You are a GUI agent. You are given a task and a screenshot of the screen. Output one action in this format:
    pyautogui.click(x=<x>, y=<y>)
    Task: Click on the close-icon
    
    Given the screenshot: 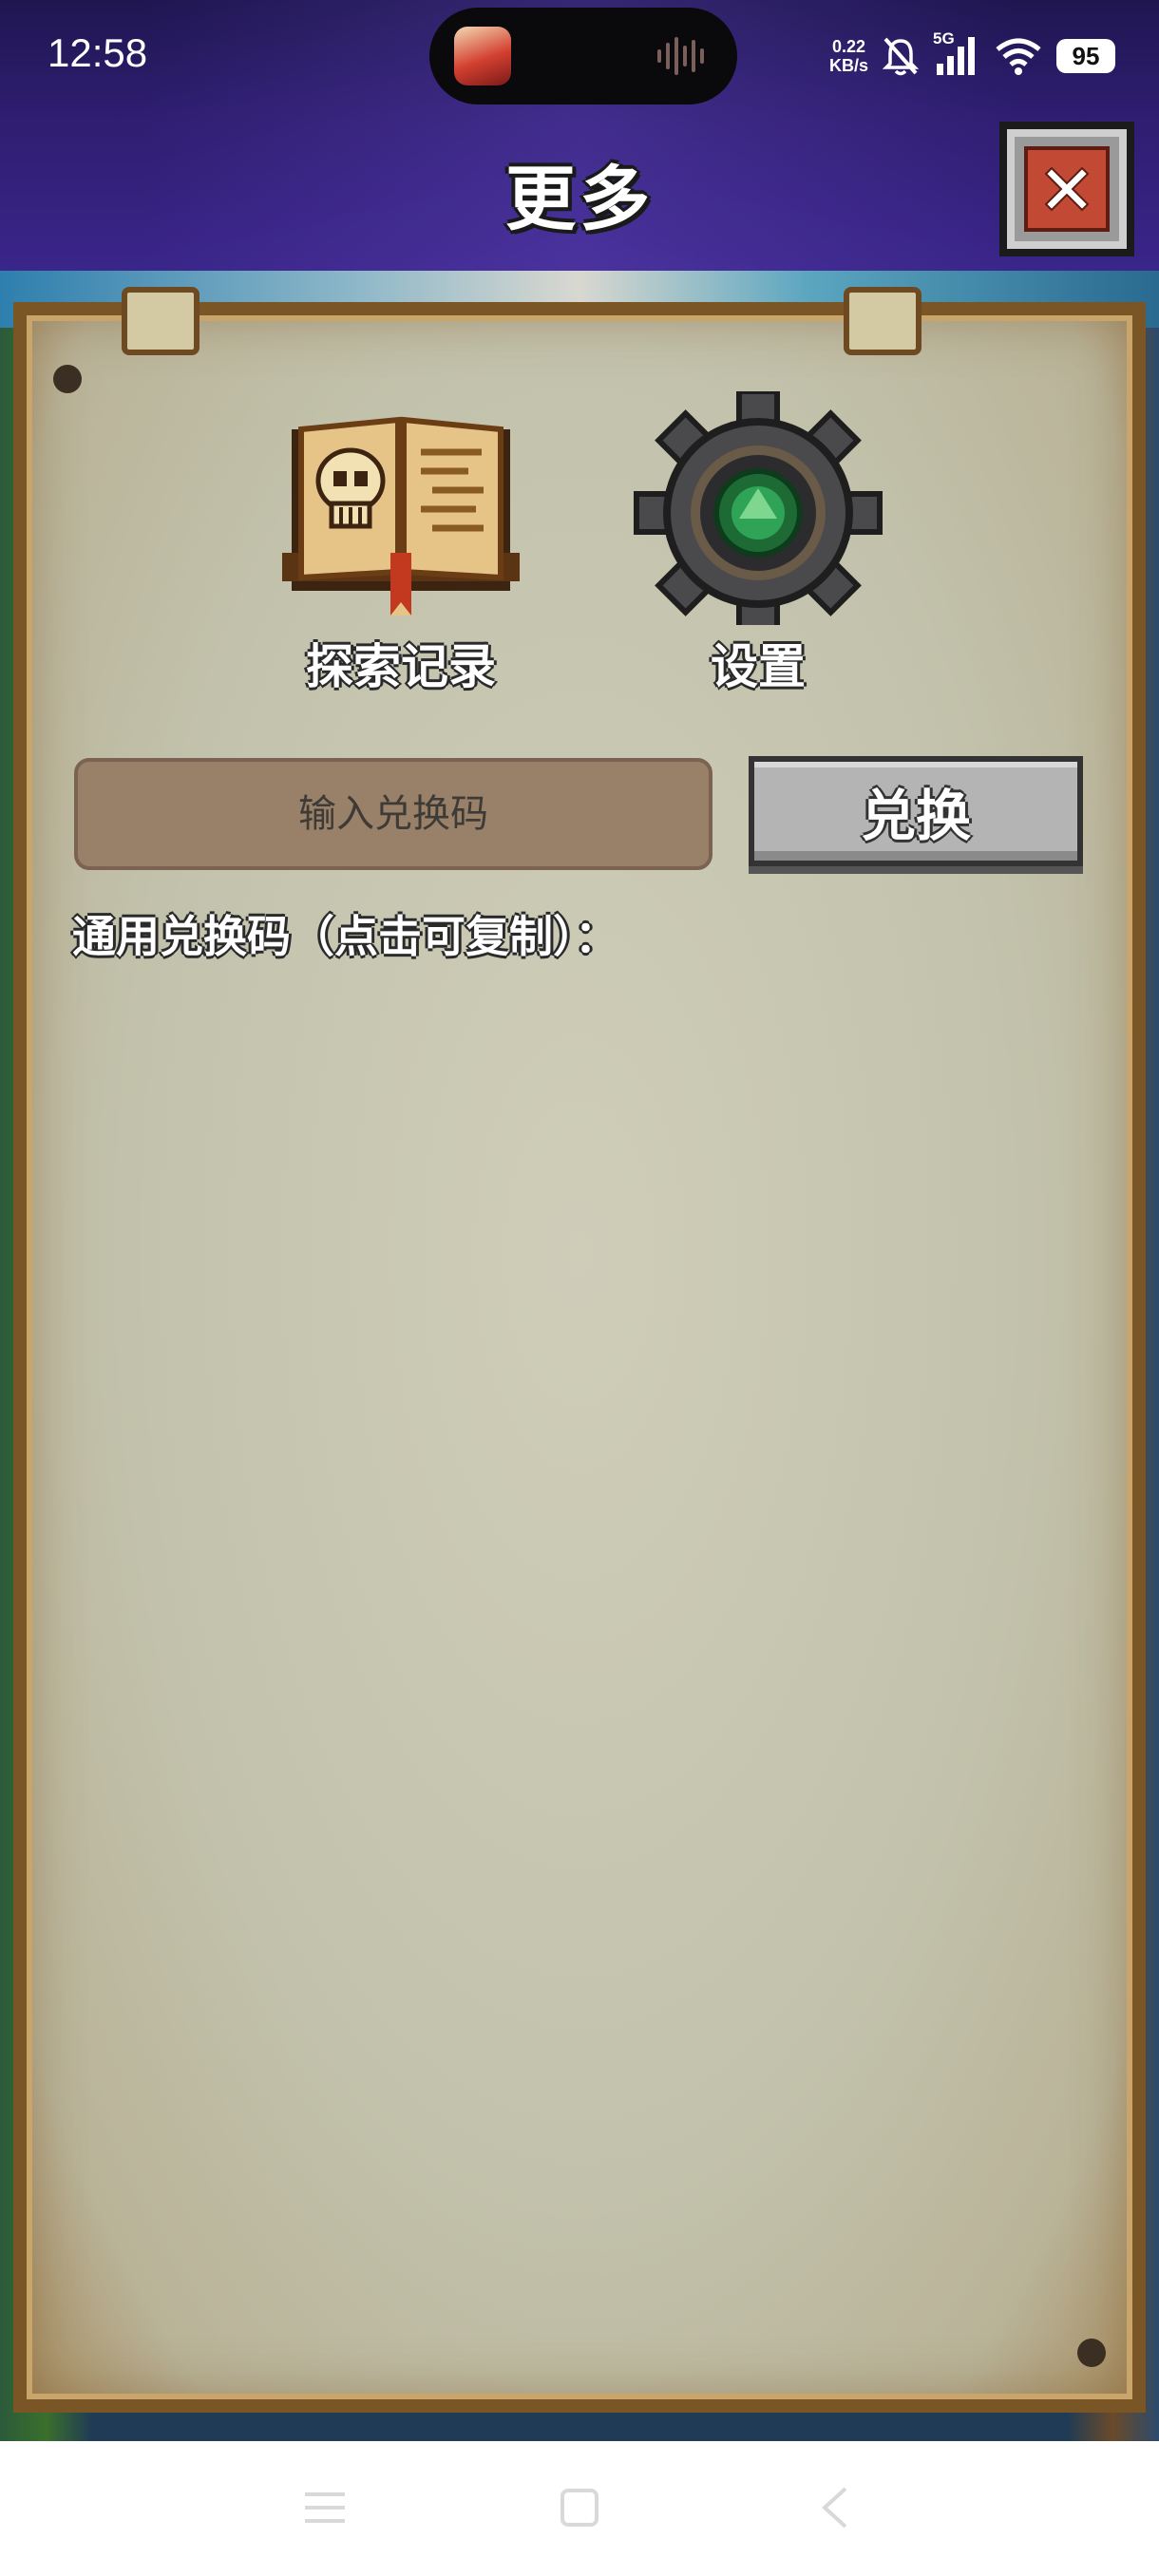 What is the action you would take?
    pyautogui.click(x=1067, y=189)
    